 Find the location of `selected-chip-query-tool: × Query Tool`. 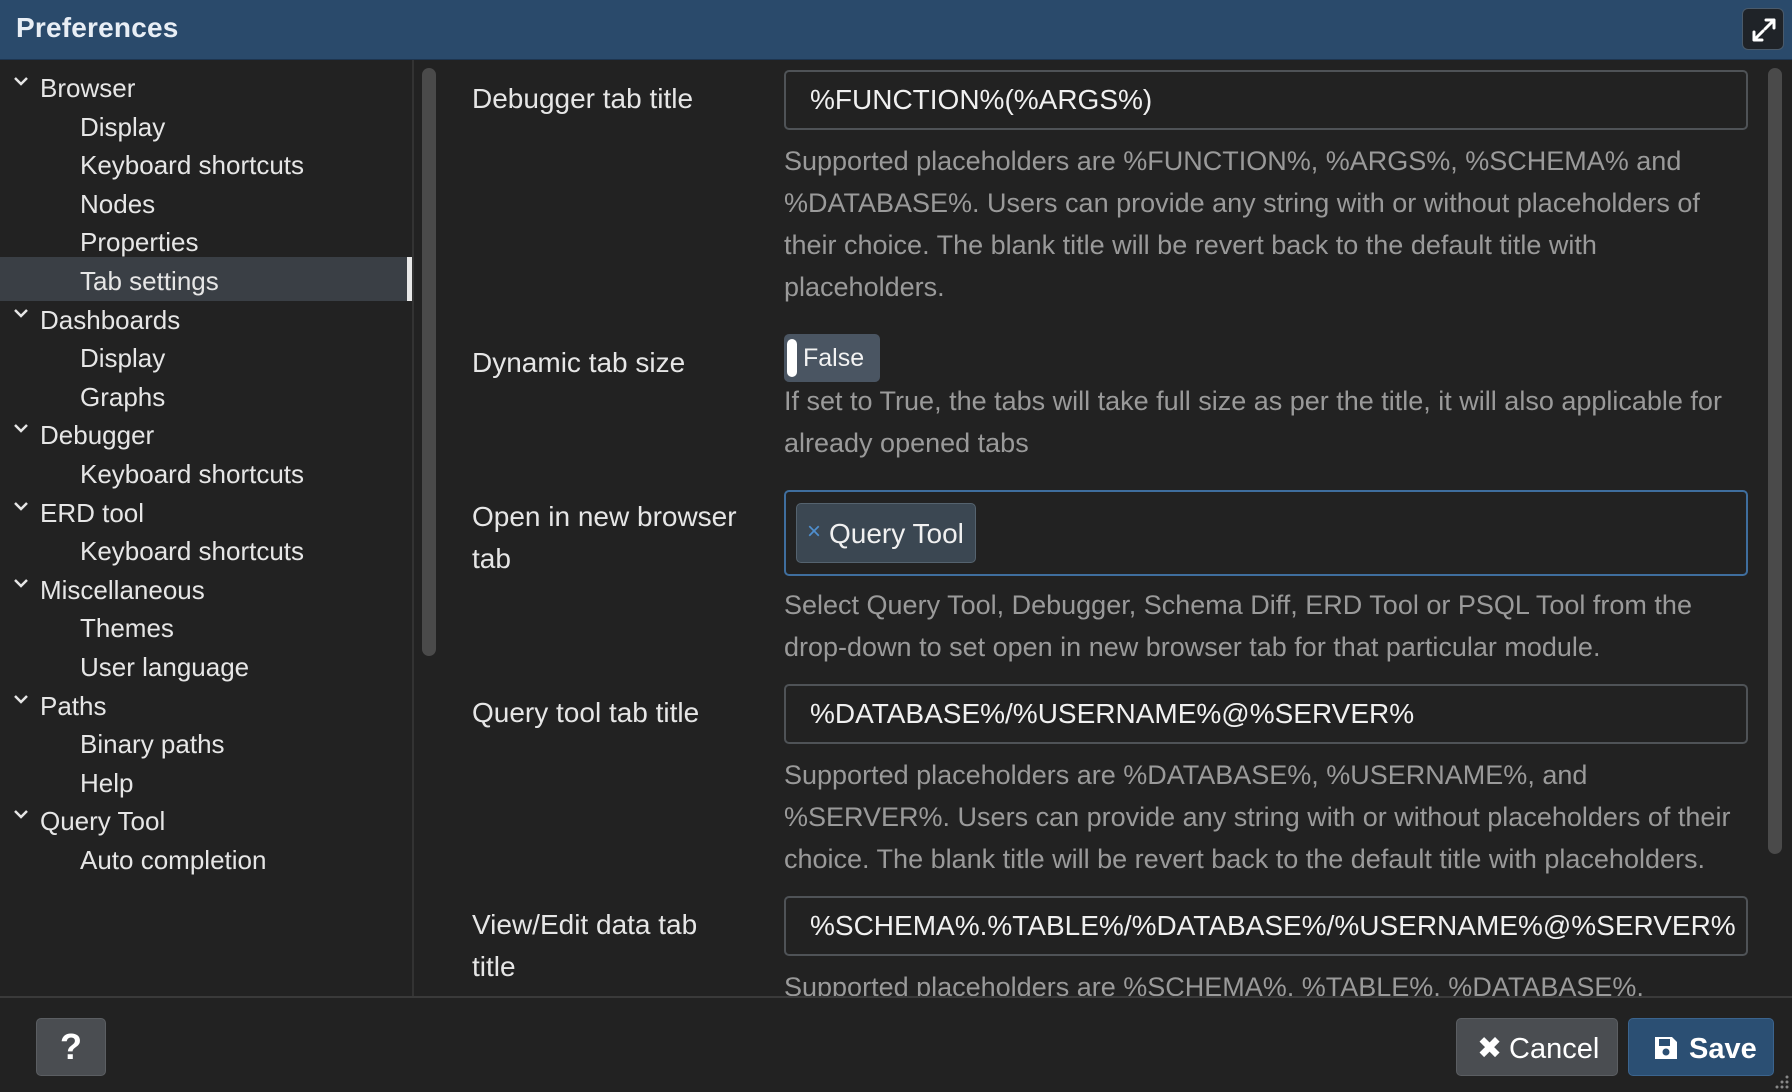

selected-chip-query-tool: × Query Tool is located at coordinates (886, 533).